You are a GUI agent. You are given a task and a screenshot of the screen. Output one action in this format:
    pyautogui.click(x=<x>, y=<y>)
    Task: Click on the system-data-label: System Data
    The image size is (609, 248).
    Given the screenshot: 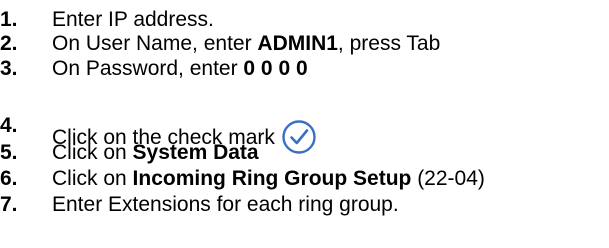 What is the action you would take?
    pyautogui.click(x=195, y=152)
    